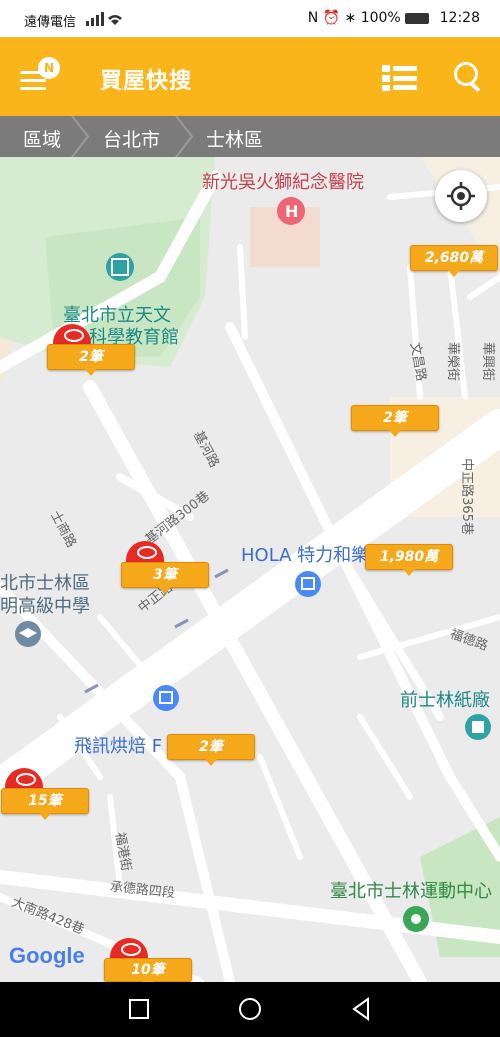 This screenshot has width=500, height=1037. I want to click on battery-percent: 100%, so click(380, 18).